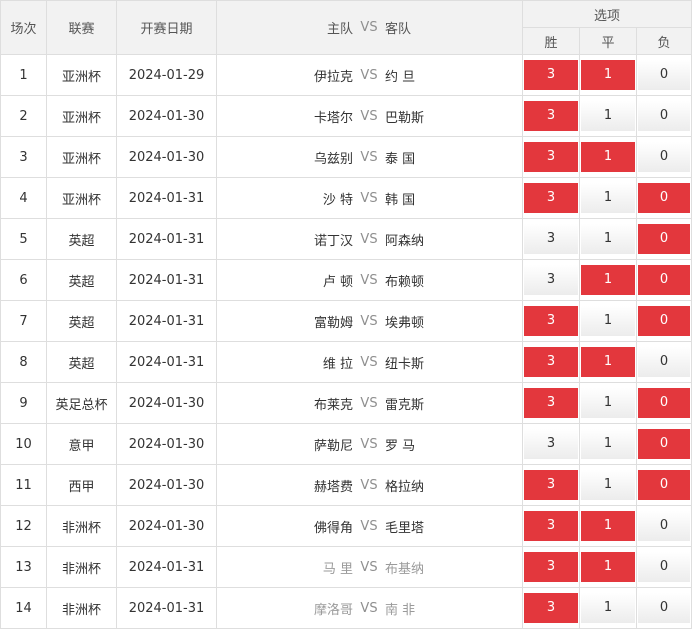 This screenshot has width=692, height=629. What do you see at coordinates (23, 403) in the screenshot?
I see `match-index: 9` at bounding box center [23, 403].